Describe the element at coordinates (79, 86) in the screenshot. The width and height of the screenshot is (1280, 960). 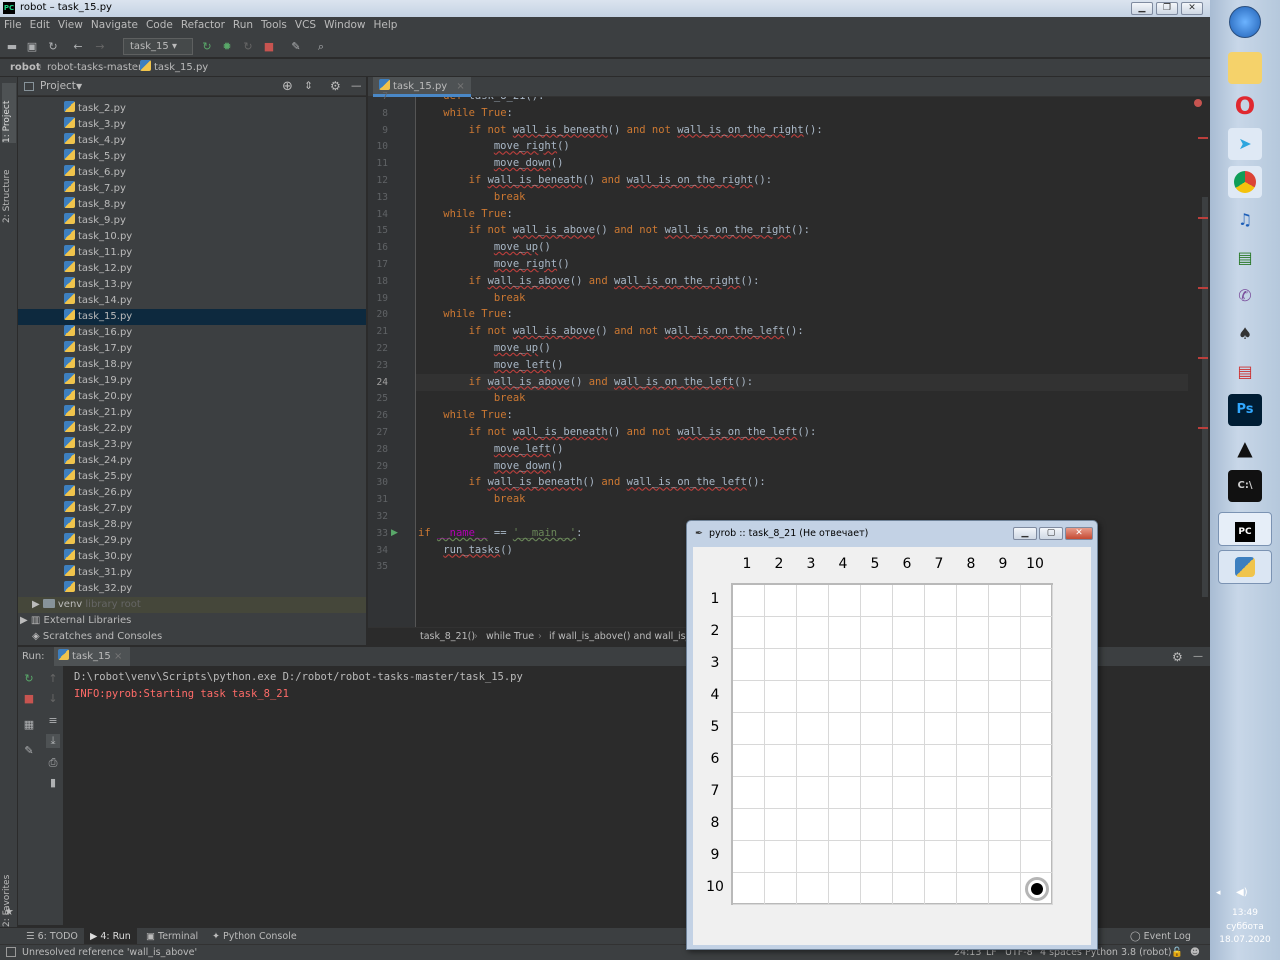
I see `chevron-down-icon: ▼` at that location.